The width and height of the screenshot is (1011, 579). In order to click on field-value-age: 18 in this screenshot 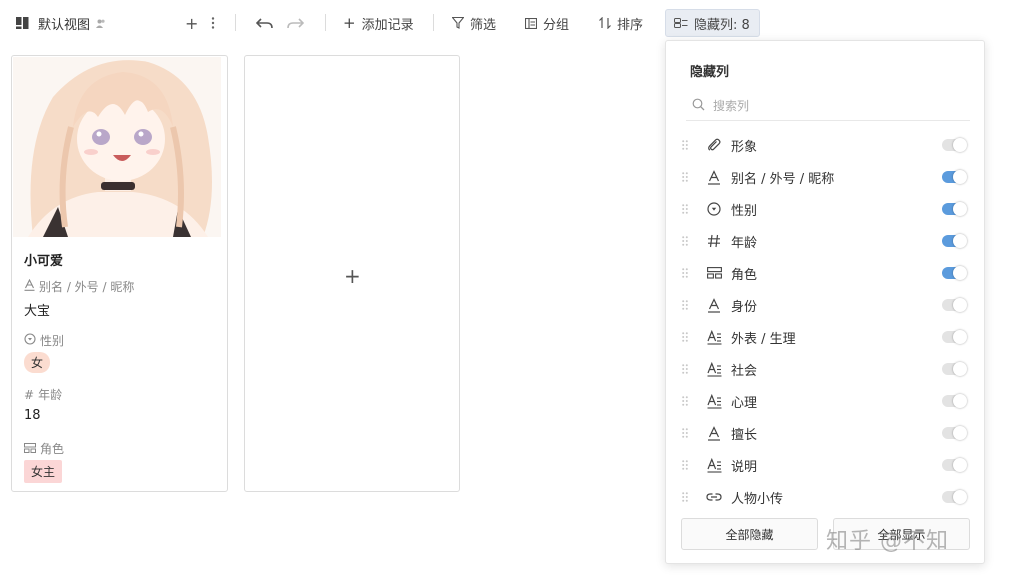, I will do `click(32, 415)`.